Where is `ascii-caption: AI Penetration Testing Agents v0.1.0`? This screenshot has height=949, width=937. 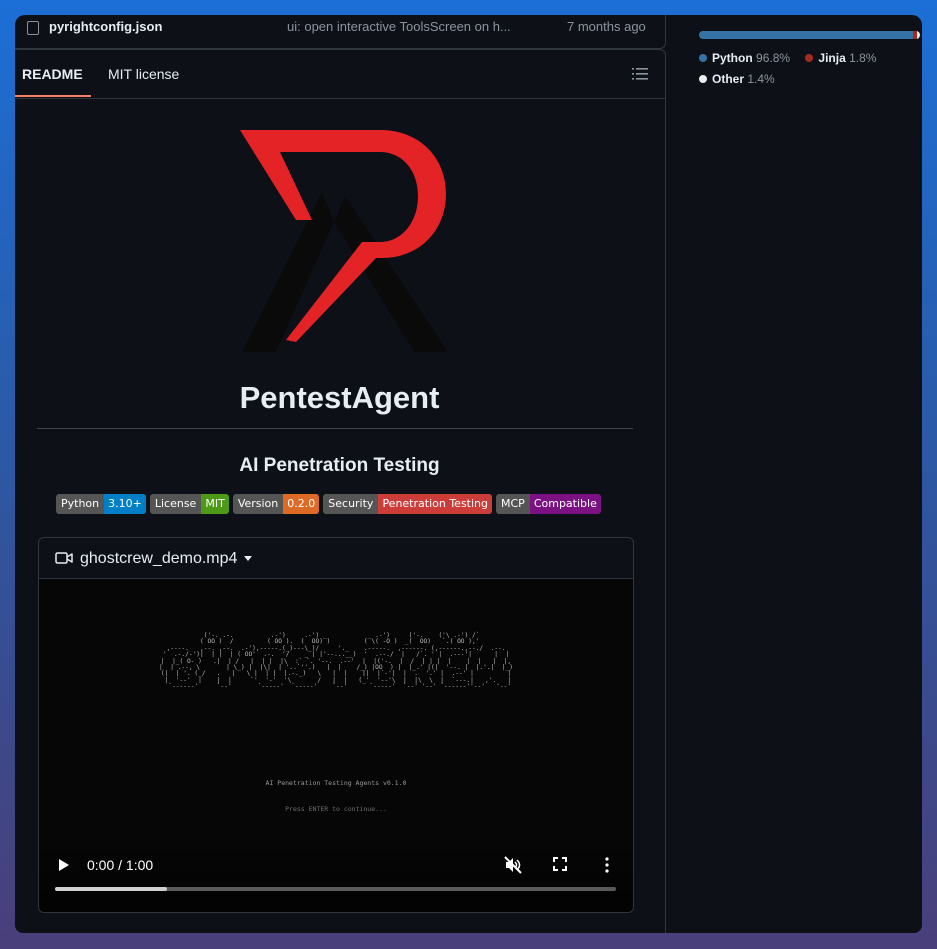 ascii-caption: AI Penetration Testing Agents v0.1.0 is located at coordinates (336, 783).